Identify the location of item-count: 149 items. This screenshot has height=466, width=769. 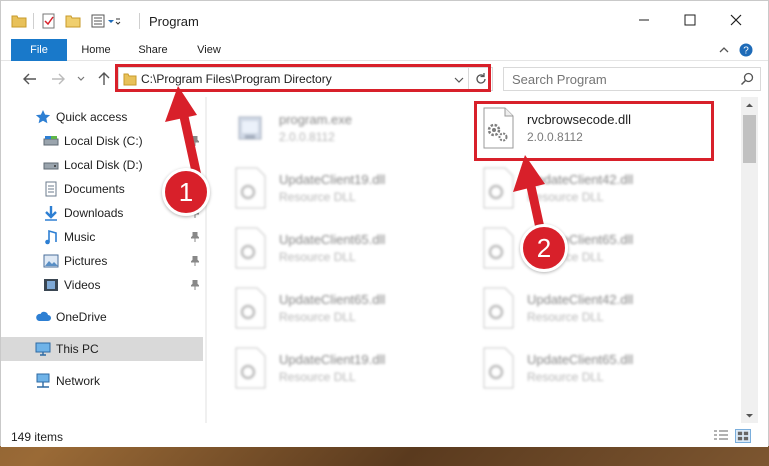
(37, 437).